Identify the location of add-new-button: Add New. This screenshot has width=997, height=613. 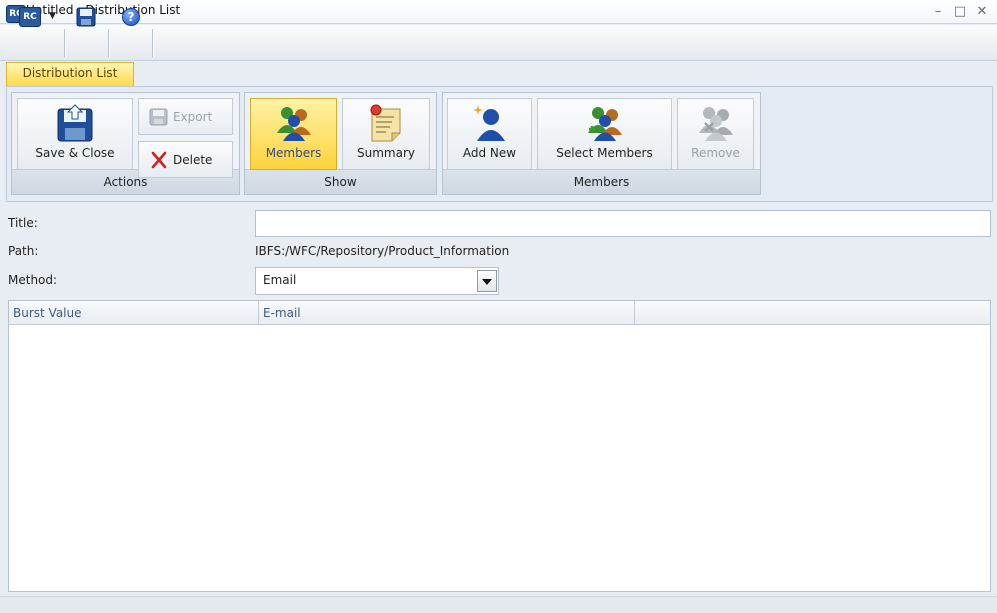
(489, 134).